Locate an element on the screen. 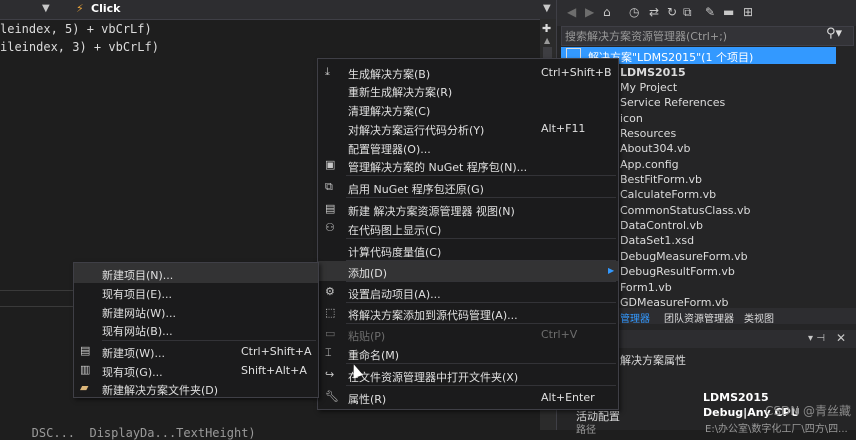 The image size is (856, 440). menu-item-enable-nuget-restore: ⧉ 启用 NuGet 程序包还原(G) is located at coordinates (468, 187).